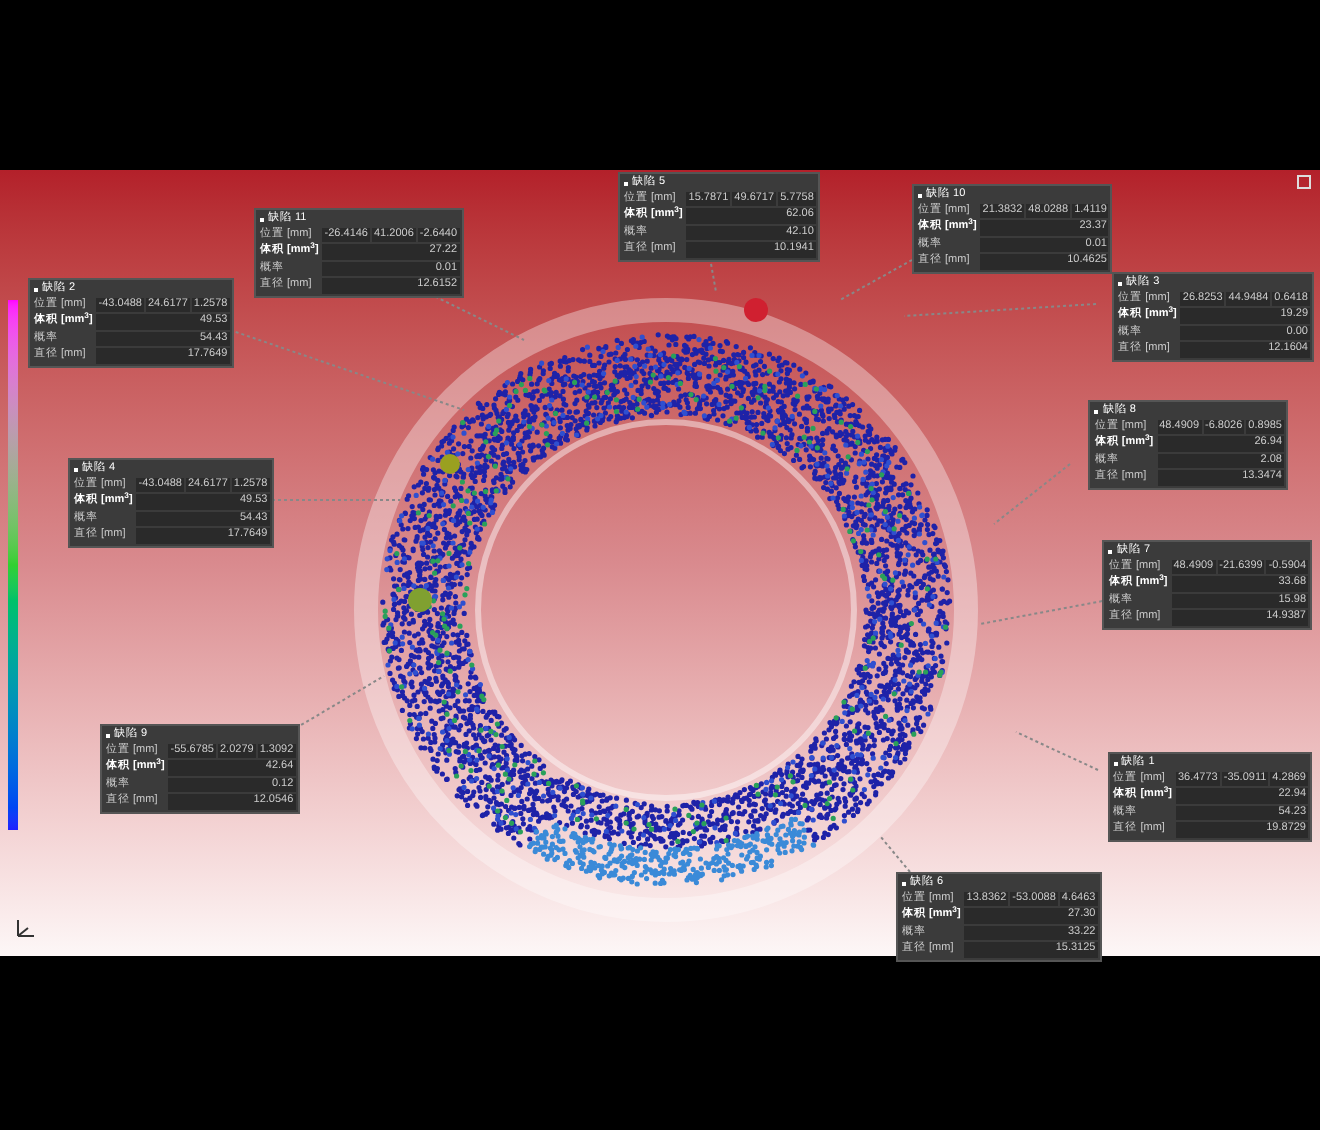 The width and height of the screenshot is (1320, 1130). What do you see at coordinates (26, 928) in the screenshot?
I see `axis-icon` at bounding box center [26, 928].